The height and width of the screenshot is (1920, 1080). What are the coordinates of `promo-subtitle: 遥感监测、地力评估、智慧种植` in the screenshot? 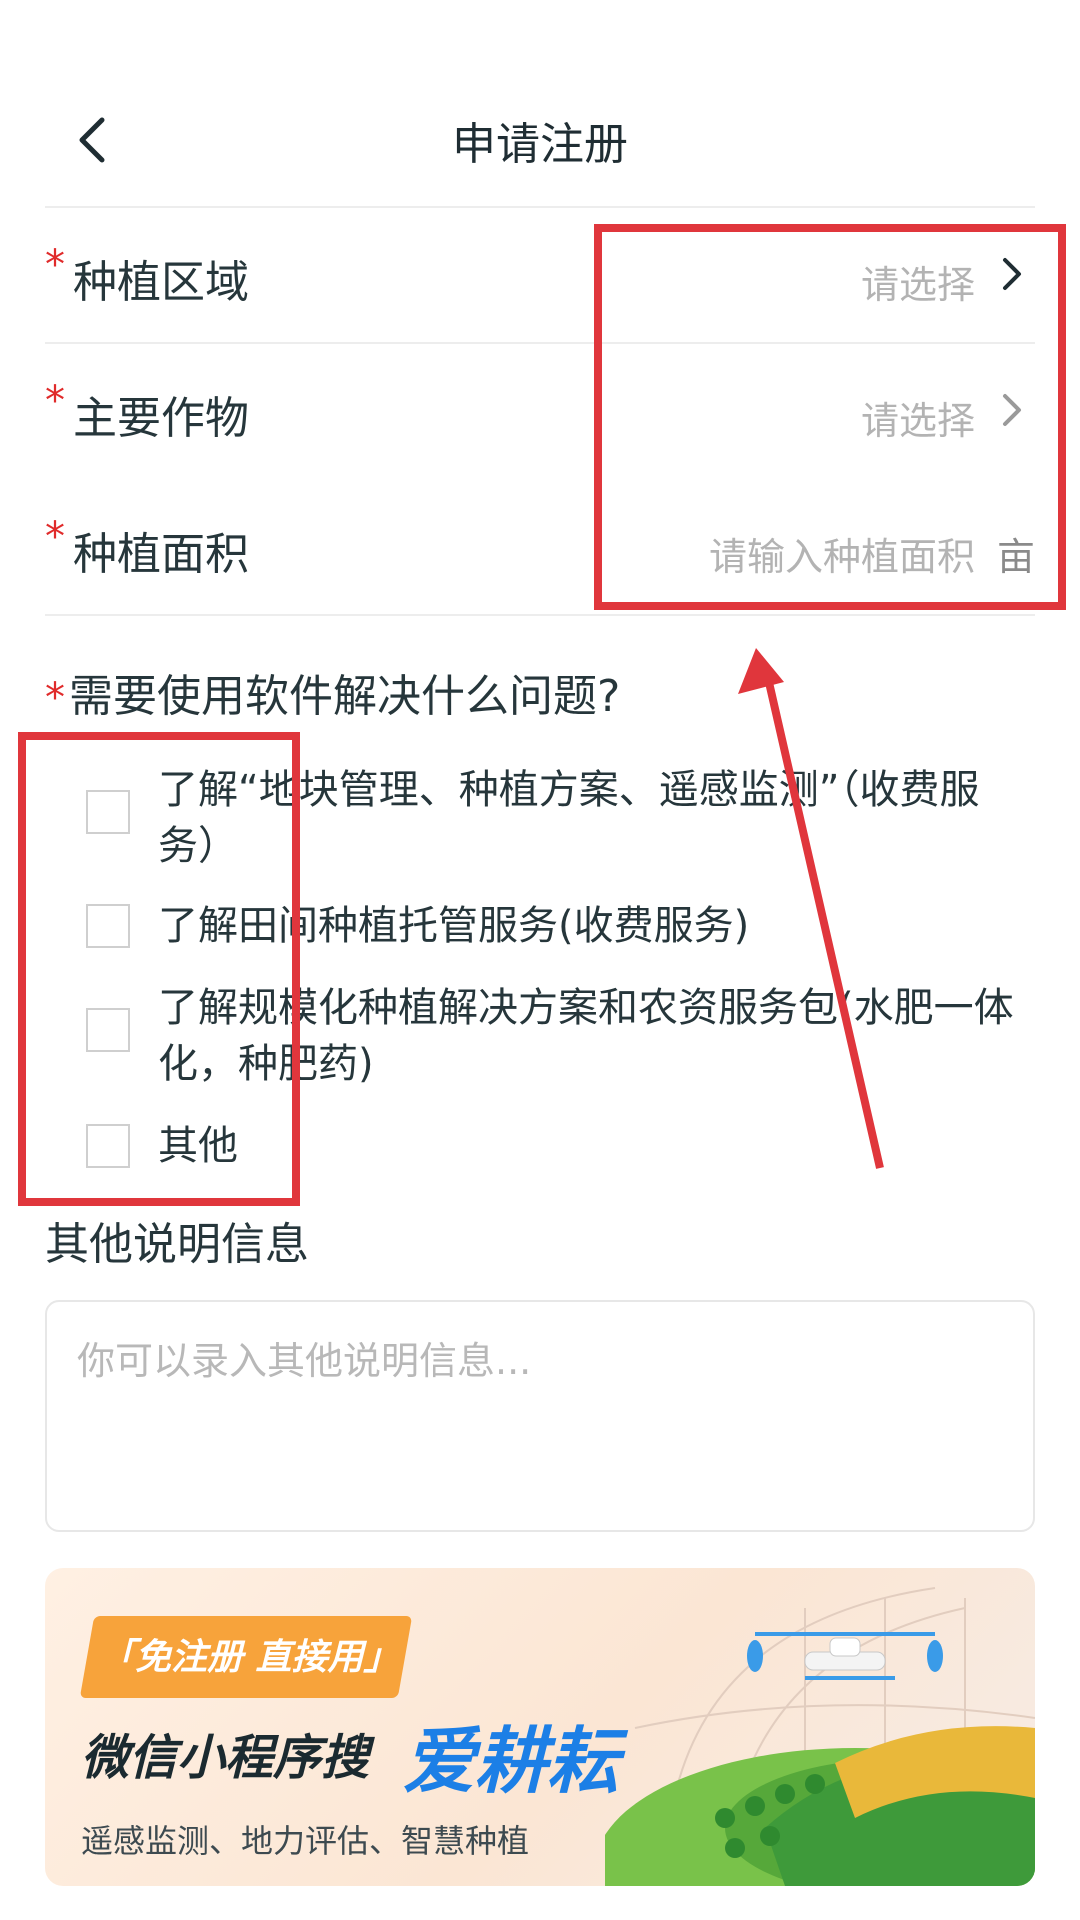 It's located at (305, 1841).